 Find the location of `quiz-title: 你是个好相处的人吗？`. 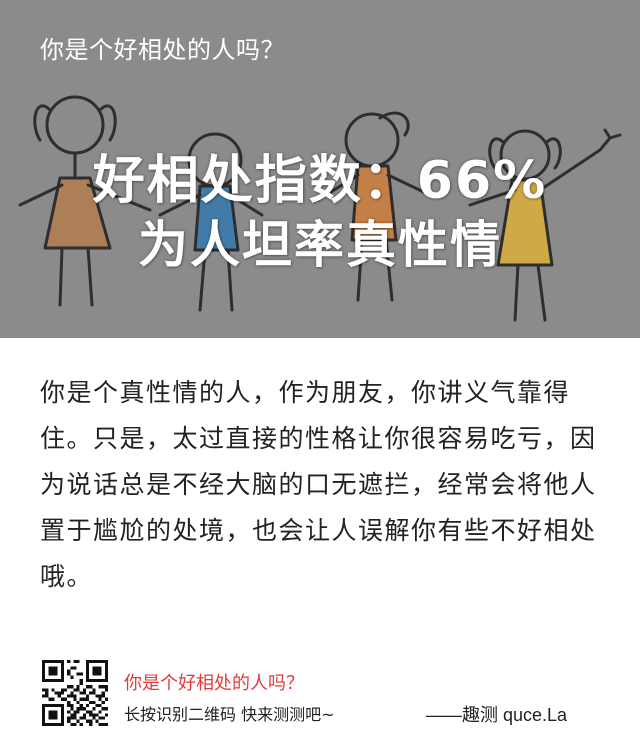

quiz-title: 你是个好相处的人吗？ is located at coordinates (162, 50).